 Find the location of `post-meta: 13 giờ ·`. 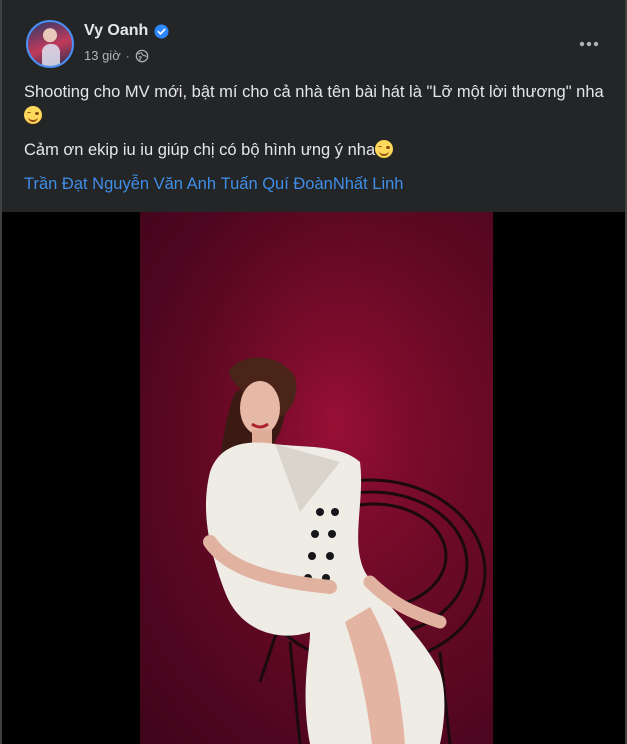

post-meta: 13 giờ · is located at coordinates (116, 55).